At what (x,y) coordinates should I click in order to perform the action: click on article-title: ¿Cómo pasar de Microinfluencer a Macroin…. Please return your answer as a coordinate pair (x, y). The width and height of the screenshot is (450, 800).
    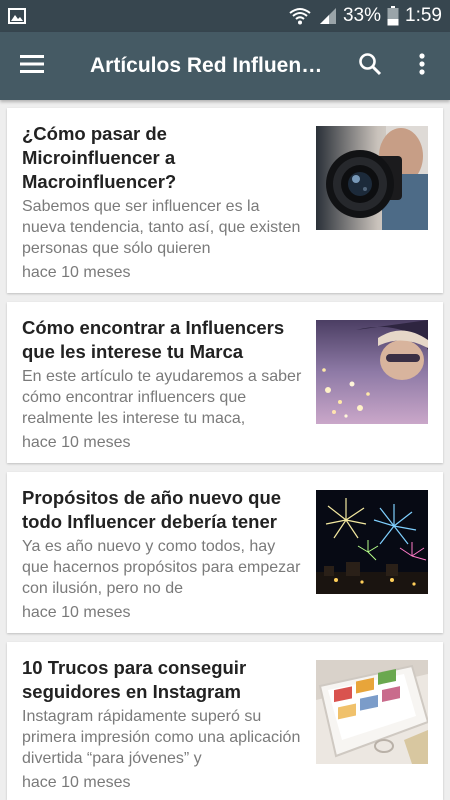
    Looking at the image, I should click on (99, 157).